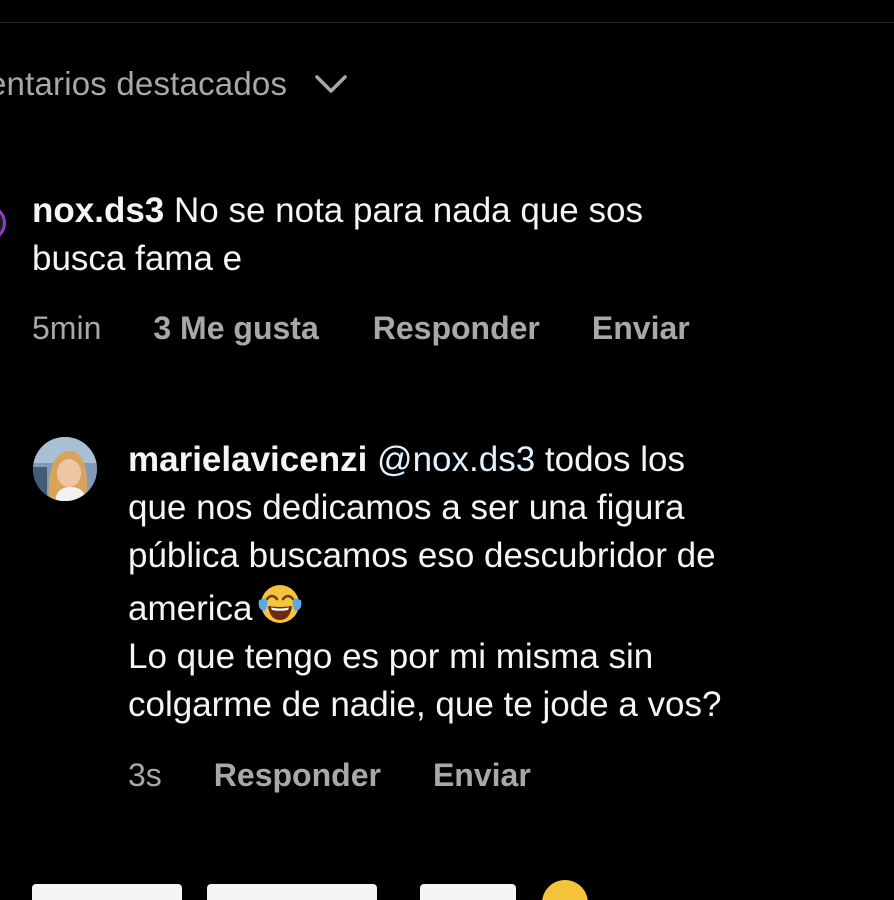  What do you see at coordinates (391, 656) in the screenshot?
I see `reply-text-line: Lo que tengo es por mi misma sin` at bounding box center [391, 656].